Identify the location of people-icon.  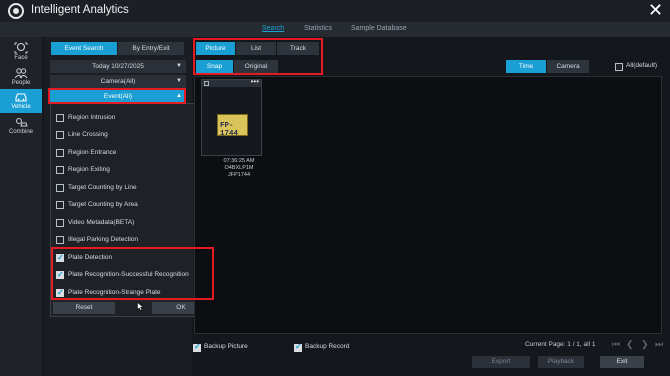
(21, 73).